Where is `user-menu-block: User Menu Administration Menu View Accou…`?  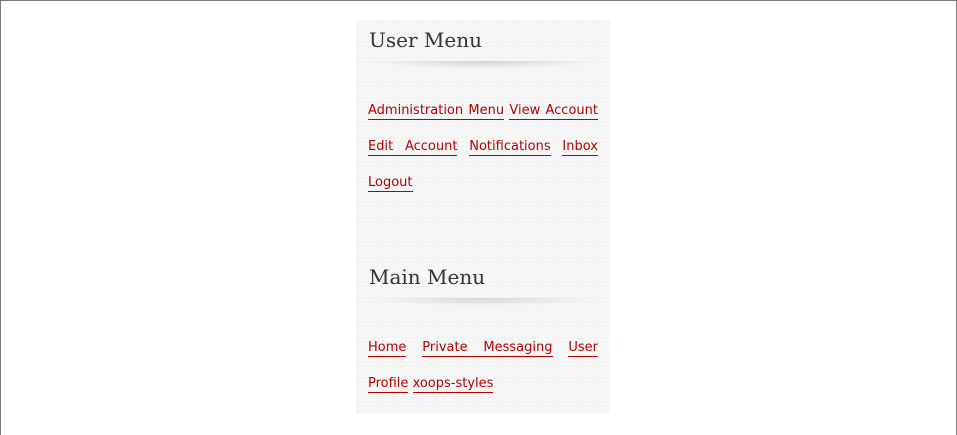 user-menu-block: User Menu Administration Menu View Accou… is located at coordinates (483, 113).